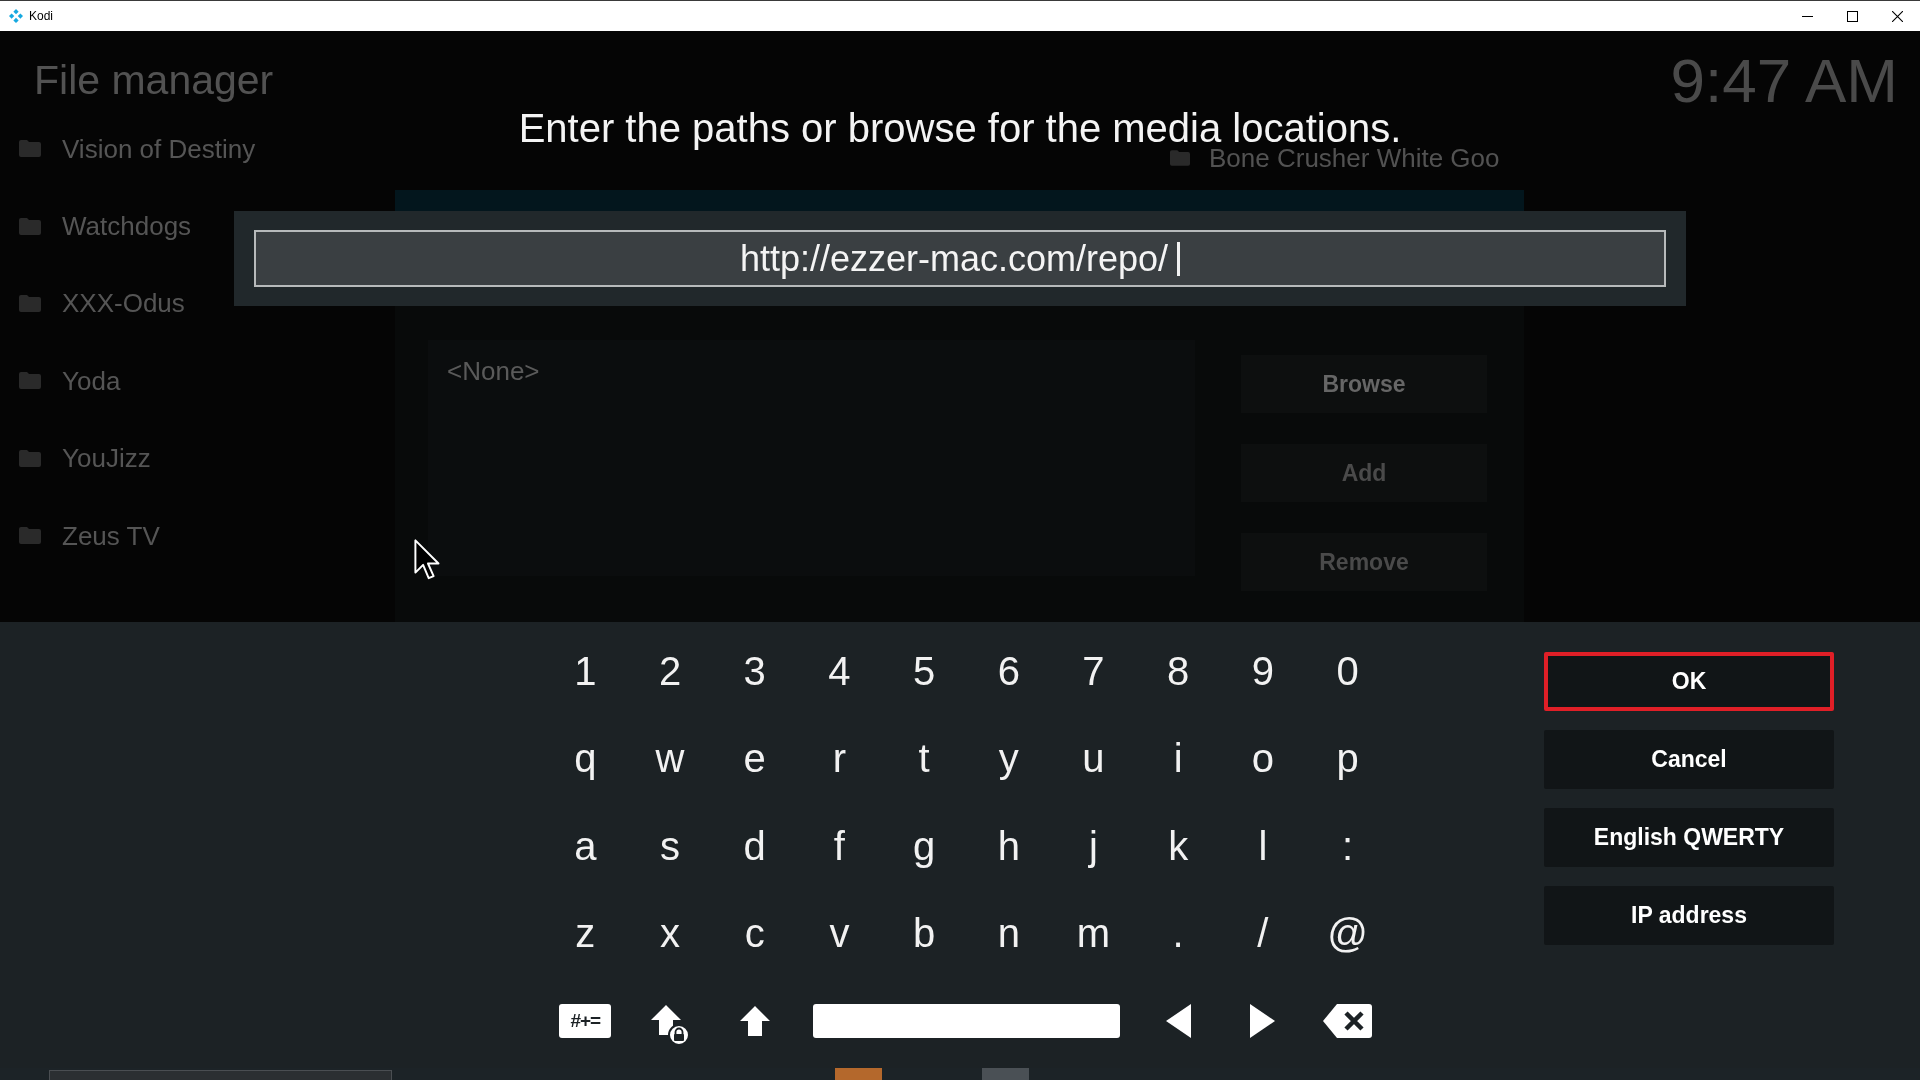 The height and width of the screenshot is (1080, 1920). What do you see at coordinates (670, 758) in the screenshot?
I see `keyboard-key: w` at bounding box center [670, 758].